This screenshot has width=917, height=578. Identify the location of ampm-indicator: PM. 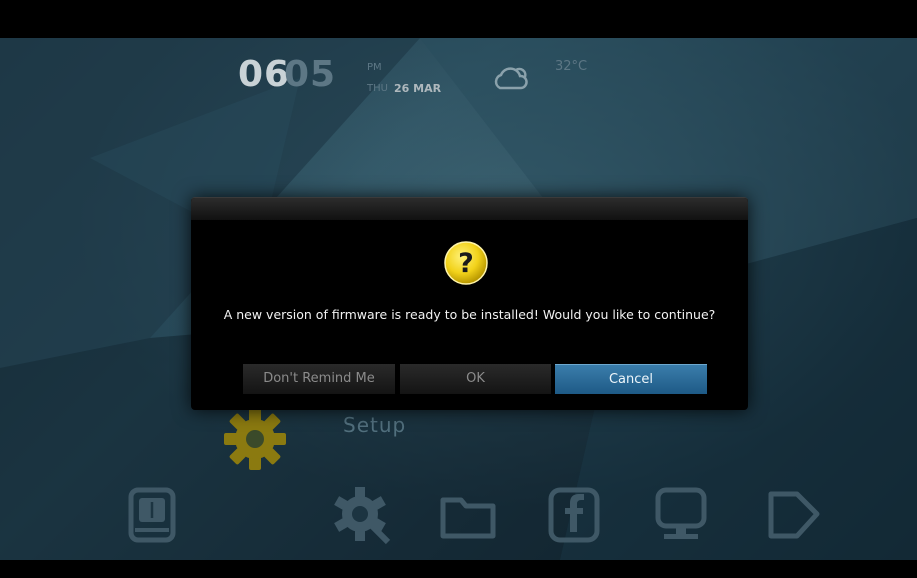
(374, 67).